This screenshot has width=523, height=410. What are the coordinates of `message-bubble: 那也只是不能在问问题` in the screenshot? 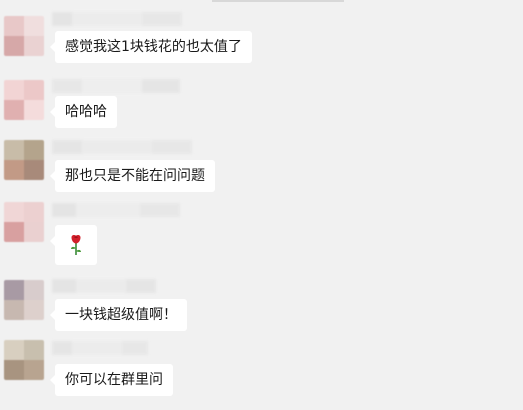 It's located at (132, 176).